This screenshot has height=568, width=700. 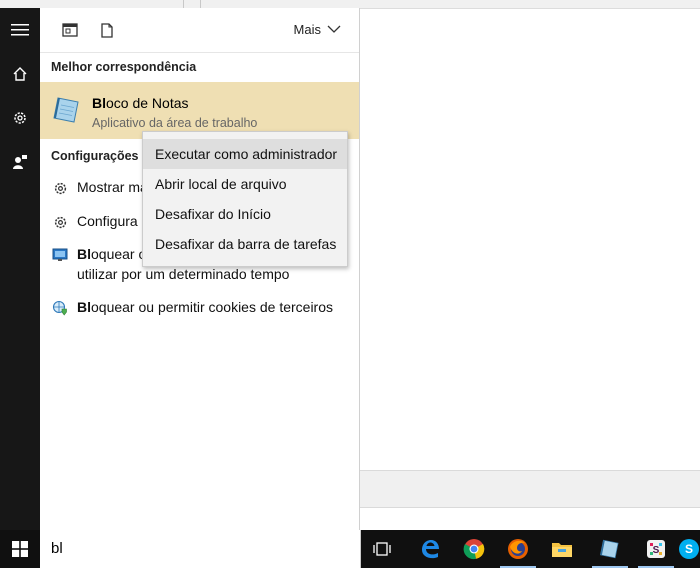 What do you see at coordinates (334, 29) in the screenshot?
I see `chevron-down-icon` at bounding box center [334, 29].